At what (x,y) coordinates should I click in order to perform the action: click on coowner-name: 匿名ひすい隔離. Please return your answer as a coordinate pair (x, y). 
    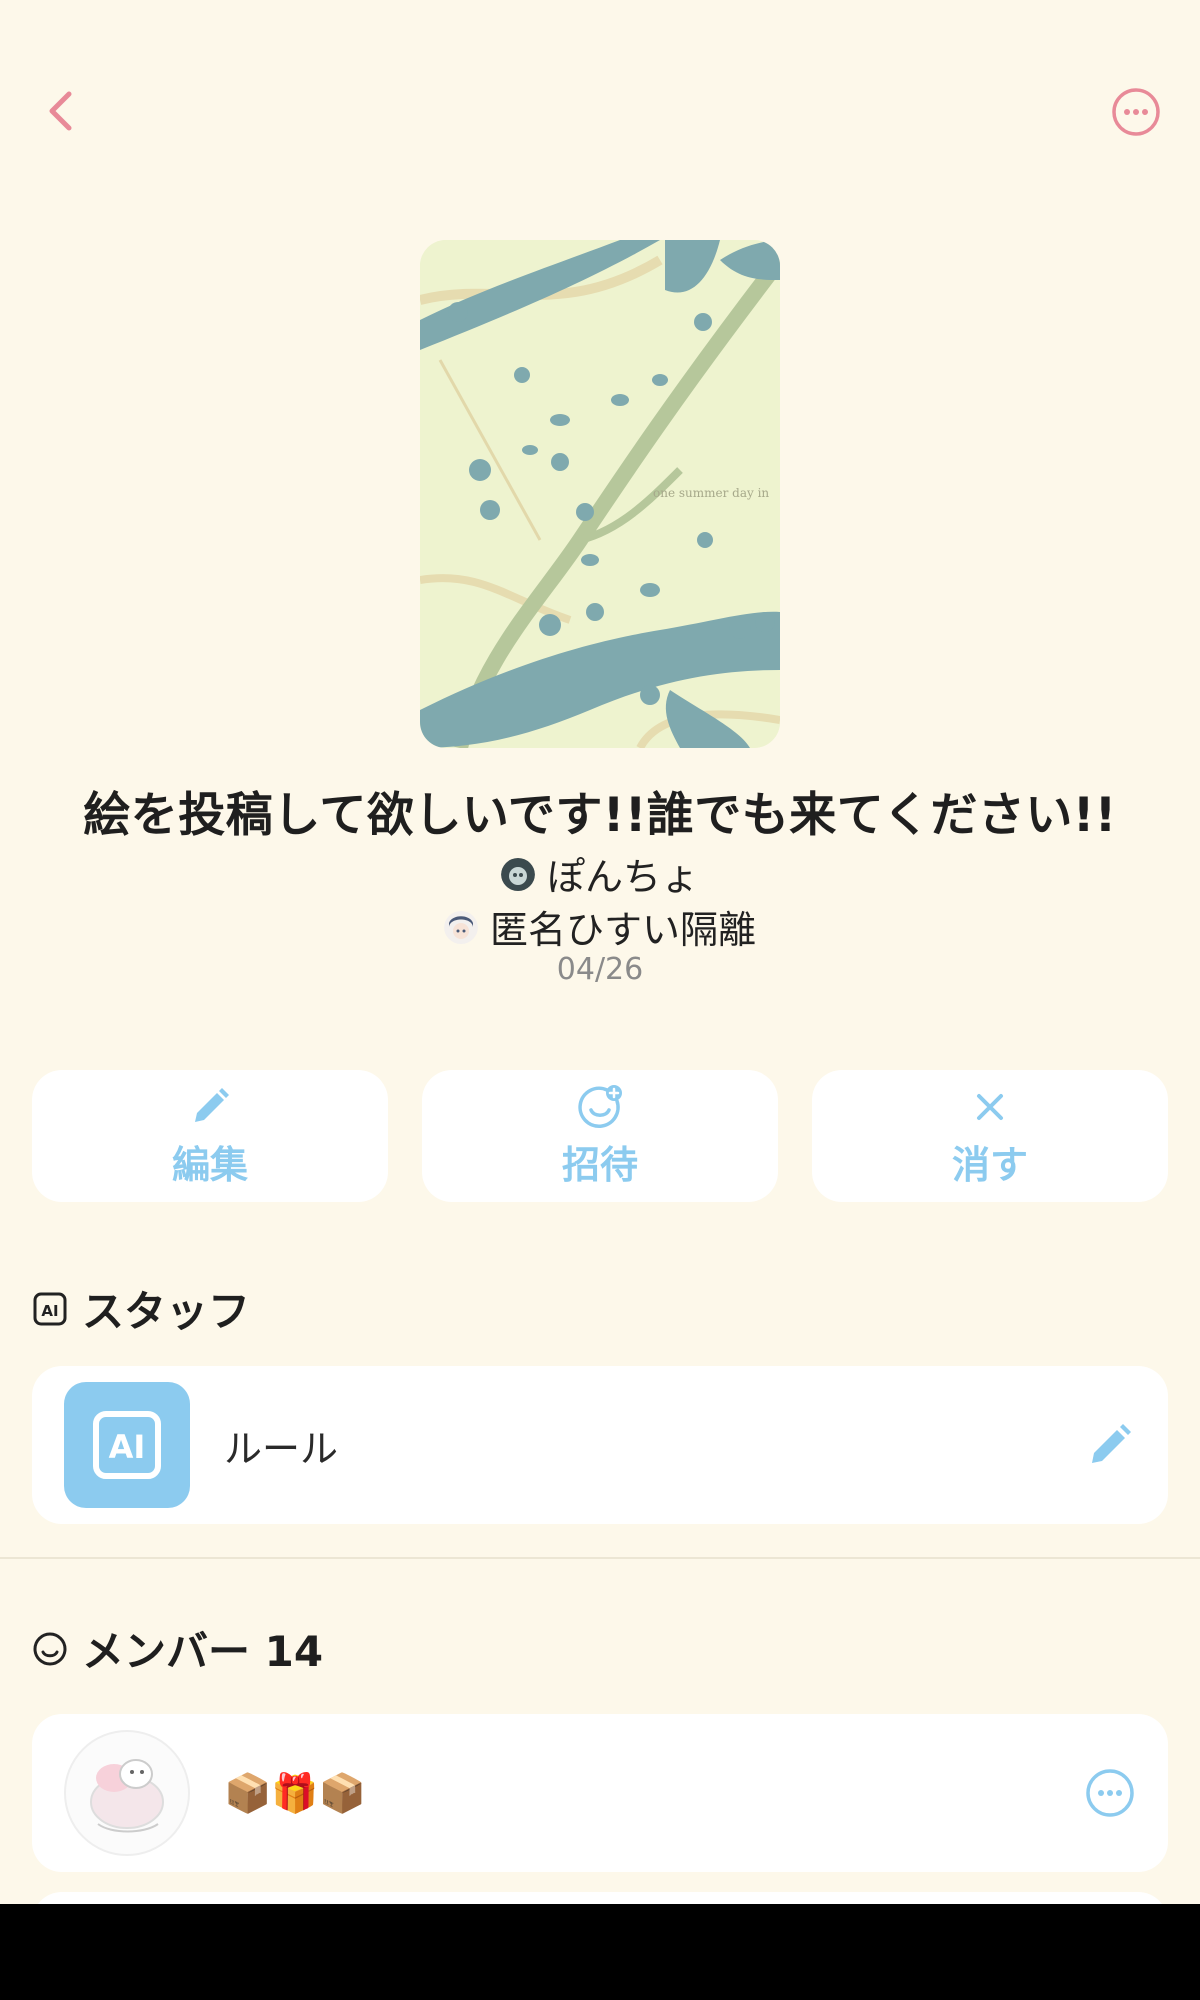
    Looking at the image, I should click on (622, 930).